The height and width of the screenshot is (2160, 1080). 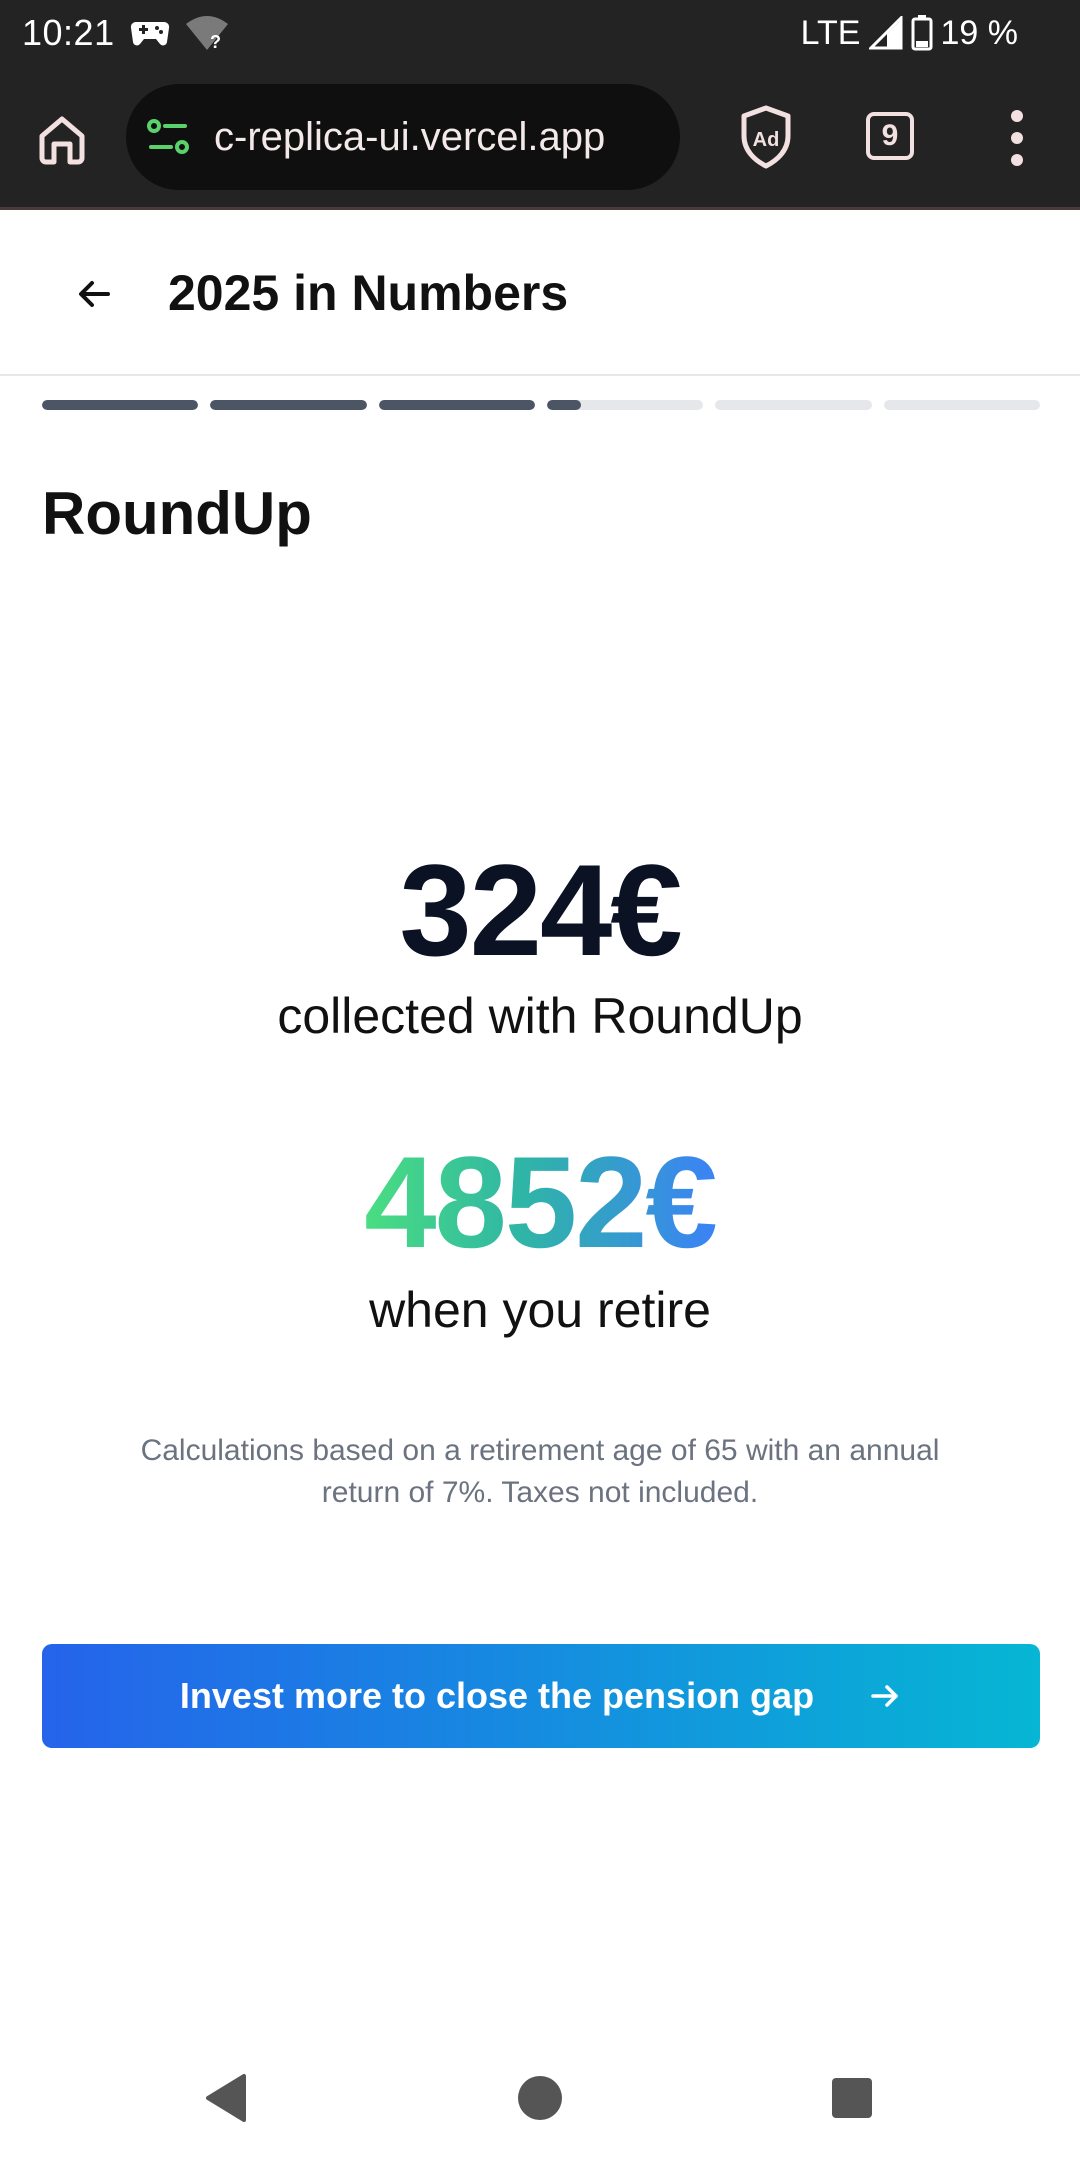 What do you see at coordinates (226, 2098) in the screenshot?
I see `nav-back-icon` at bounding box center [226, 2098].